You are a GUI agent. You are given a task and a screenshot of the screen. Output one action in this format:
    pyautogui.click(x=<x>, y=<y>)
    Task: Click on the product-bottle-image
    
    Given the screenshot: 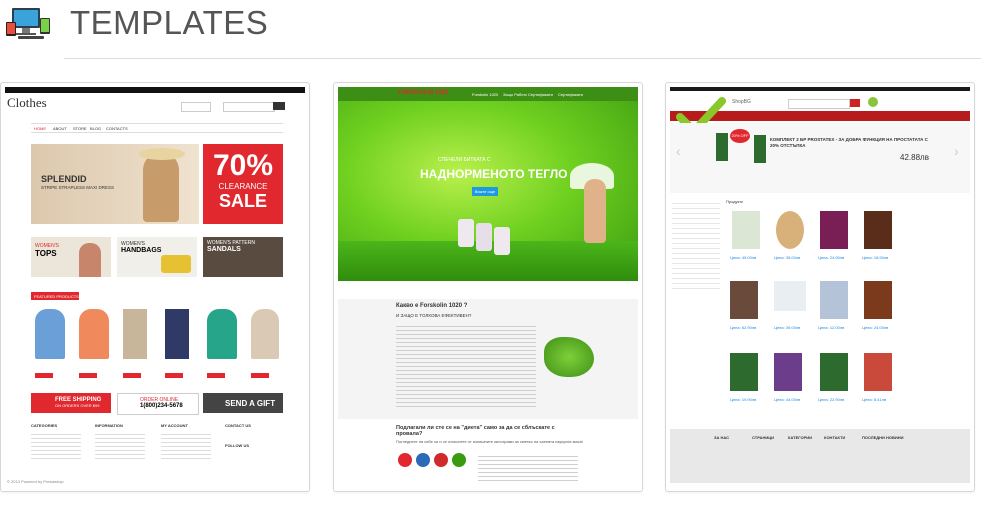 What is the action you would take?
    pyautogui.click(x=722, y=147)
    